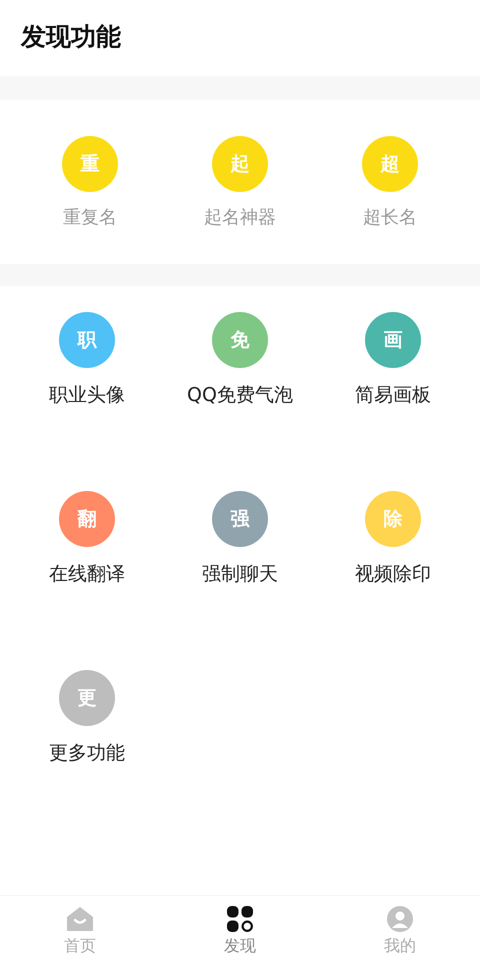 The height and width of the screenshot is (971, 480). What do you see at coordinates (90, 164) in the screenshot?
I see `feature-badge: 重` at bounding box center [90, 164].